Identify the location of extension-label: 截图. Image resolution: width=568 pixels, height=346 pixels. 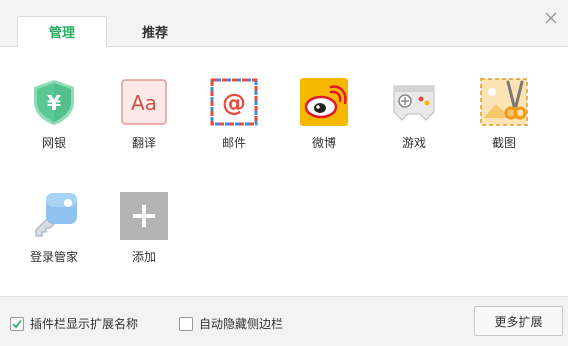
(503, 143).